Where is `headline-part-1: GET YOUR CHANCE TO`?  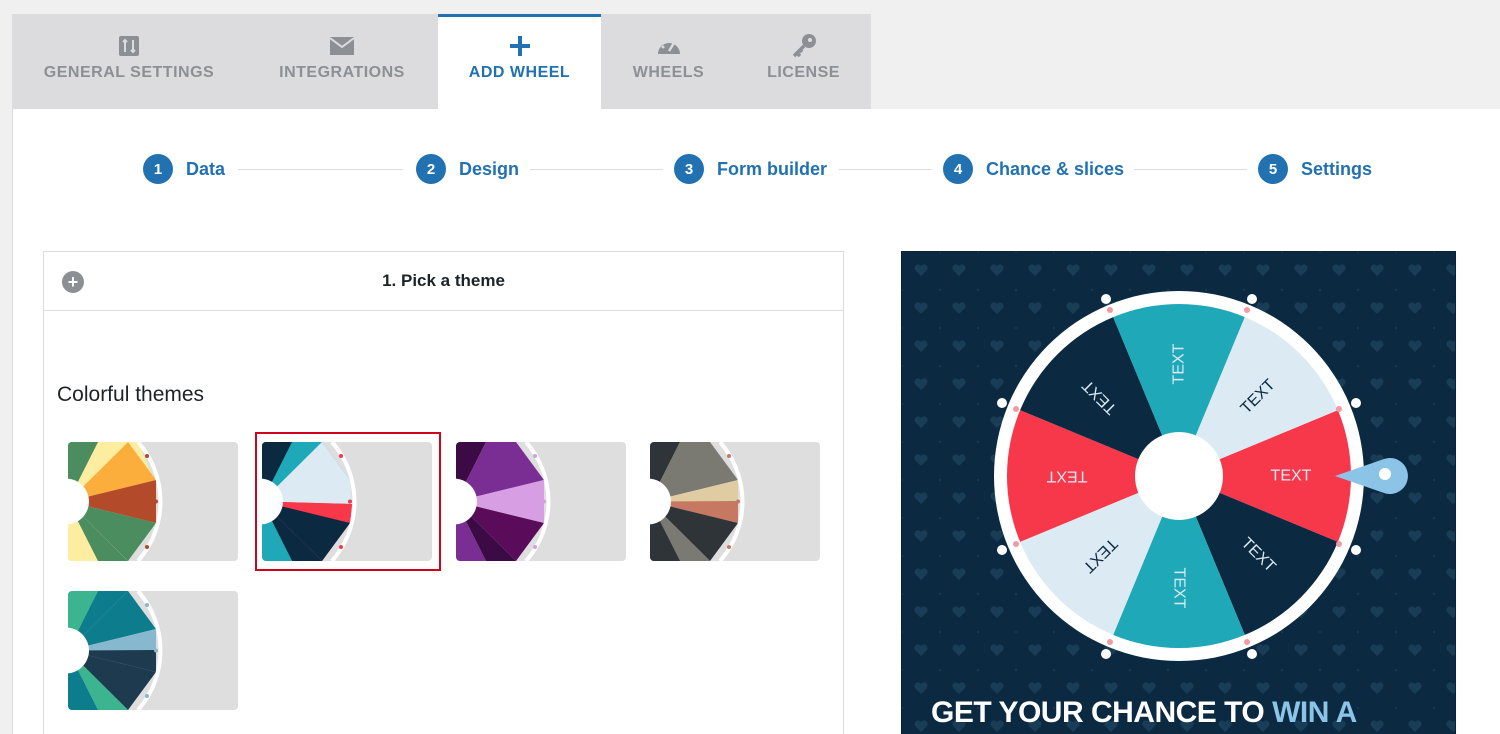 headline-part-1: GET YOUR CHANCE TO is located at coordinates (1098, 712).